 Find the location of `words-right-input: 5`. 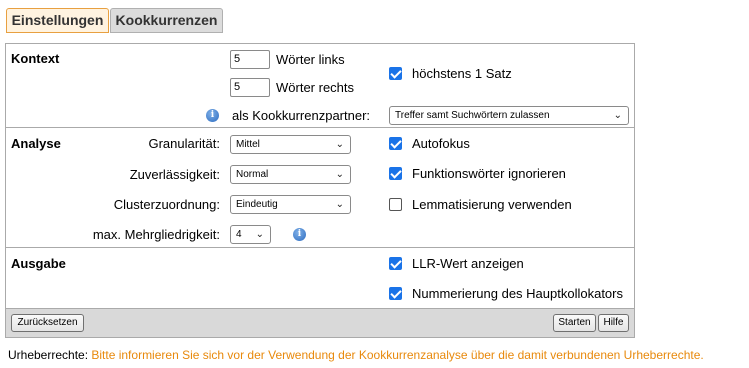

words-right-input: 5 is located at coordinates (250, 87).